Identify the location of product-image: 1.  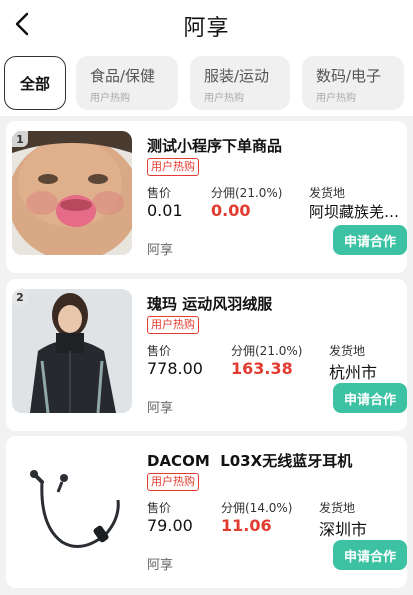
(72, 193).